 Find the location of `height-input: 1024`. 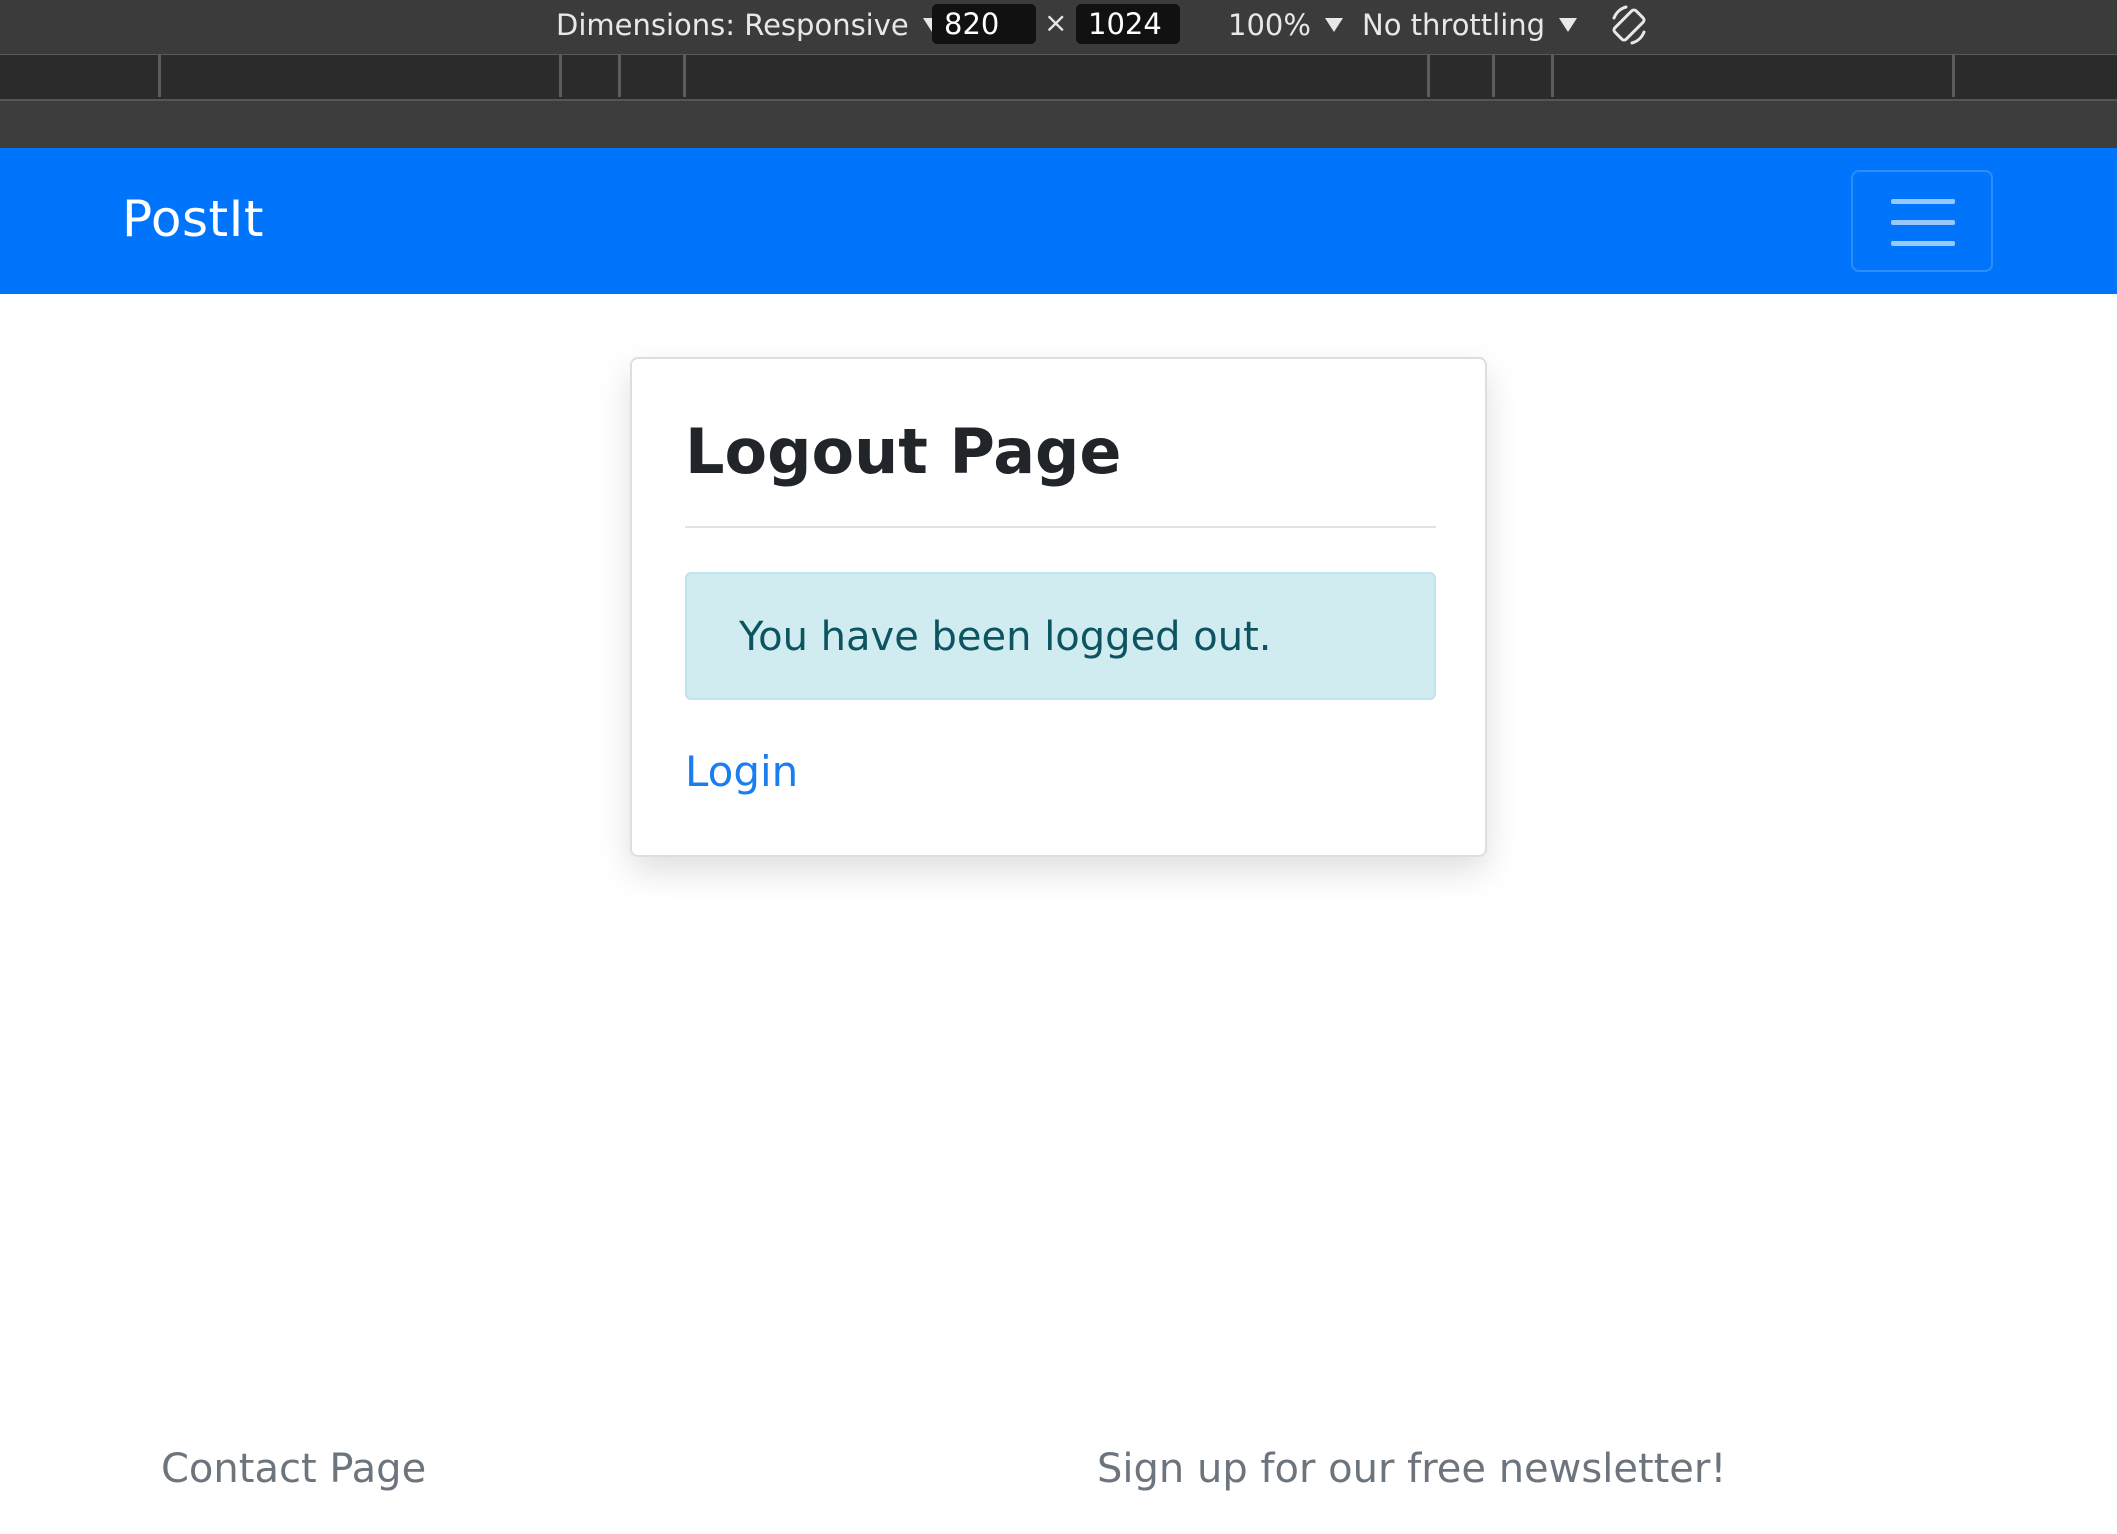

height-input: 1024 is located at coordinates (1128, 24).